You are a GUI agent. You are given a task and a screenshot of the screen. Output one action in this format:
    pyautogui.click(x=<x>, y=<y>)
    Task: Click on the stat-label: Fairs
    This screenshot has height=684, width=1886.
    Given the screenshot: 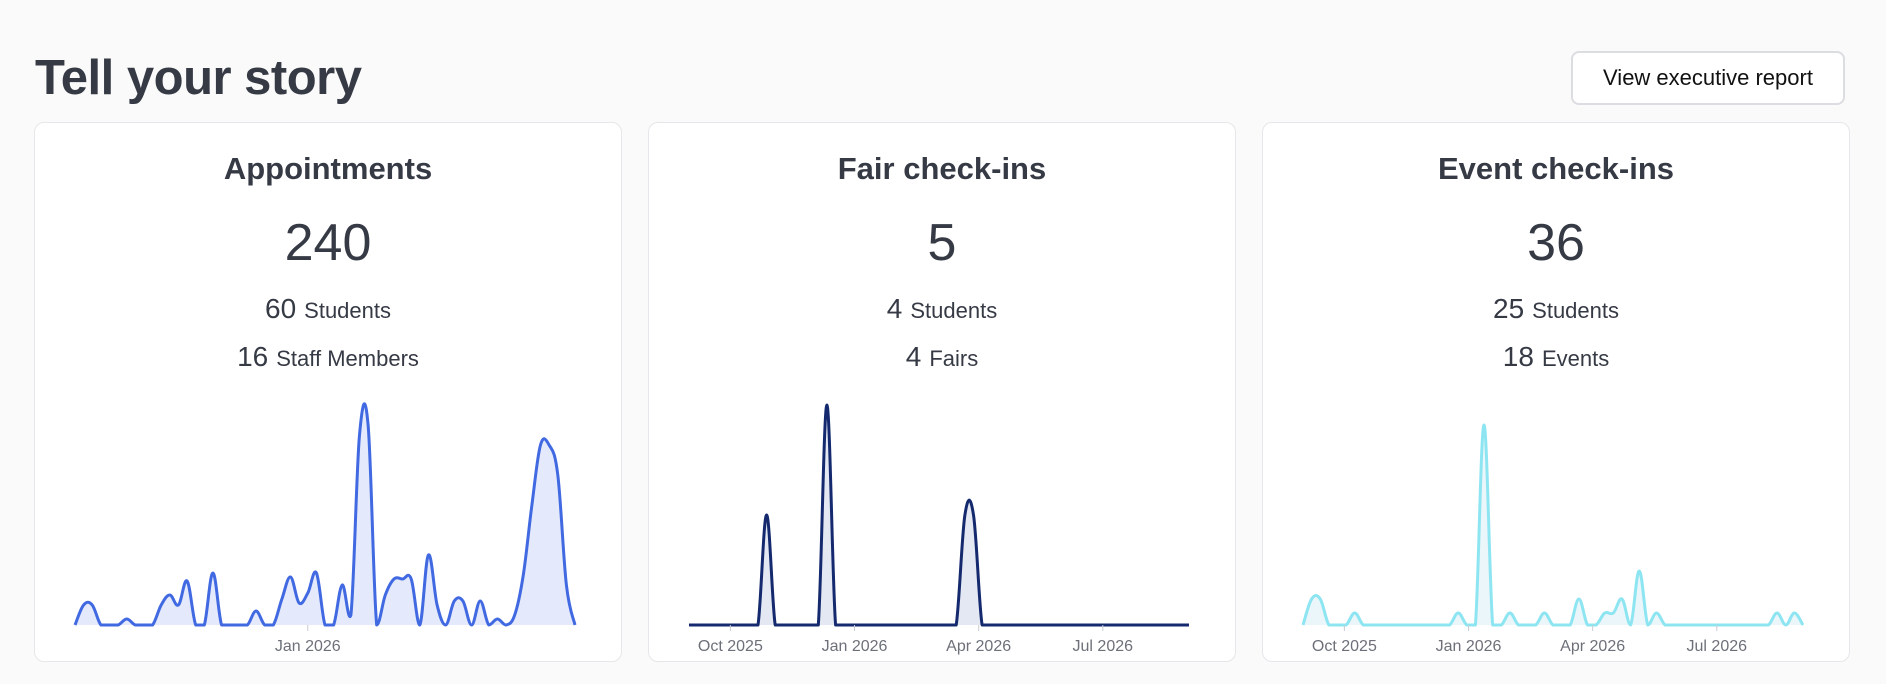 What is the action you would take?
    pyautogui.click(x=954, y=358)
    